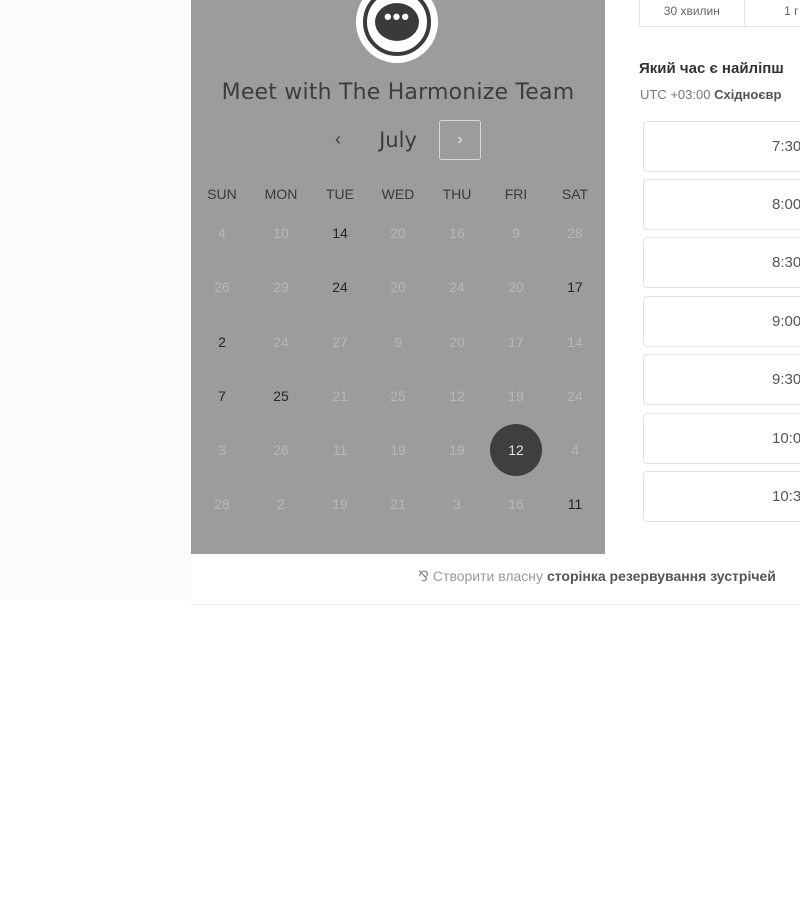 This screenshot has height=900, width=800. Describe the element at coordinates (786, 262) in the screenshot. I see `time-slot-label: 8:30` at that location.